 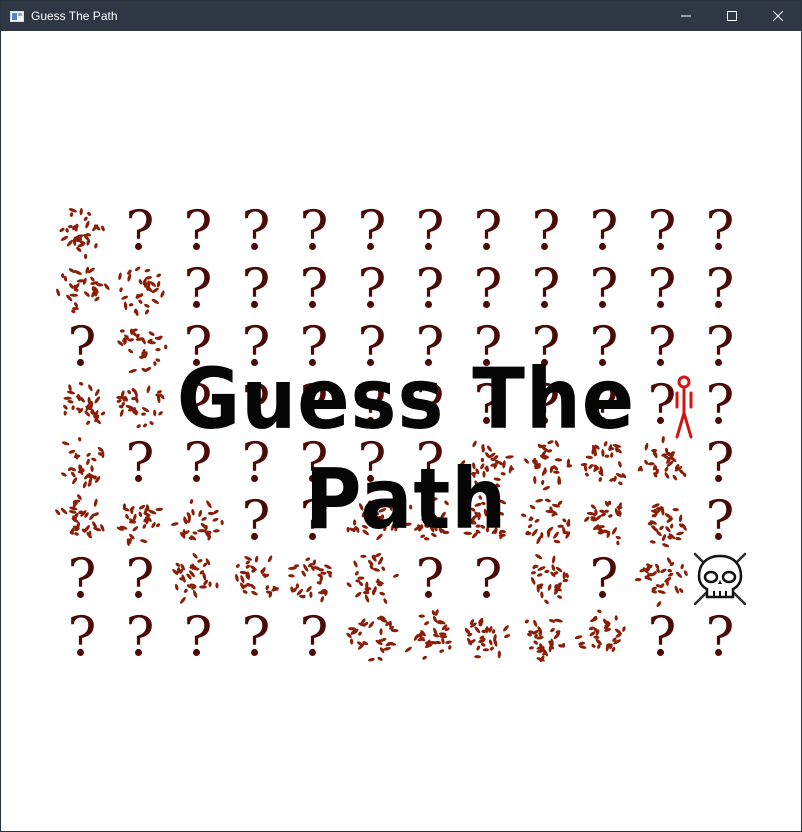 I want to click on maximize-button, so click(x=732, y=16).